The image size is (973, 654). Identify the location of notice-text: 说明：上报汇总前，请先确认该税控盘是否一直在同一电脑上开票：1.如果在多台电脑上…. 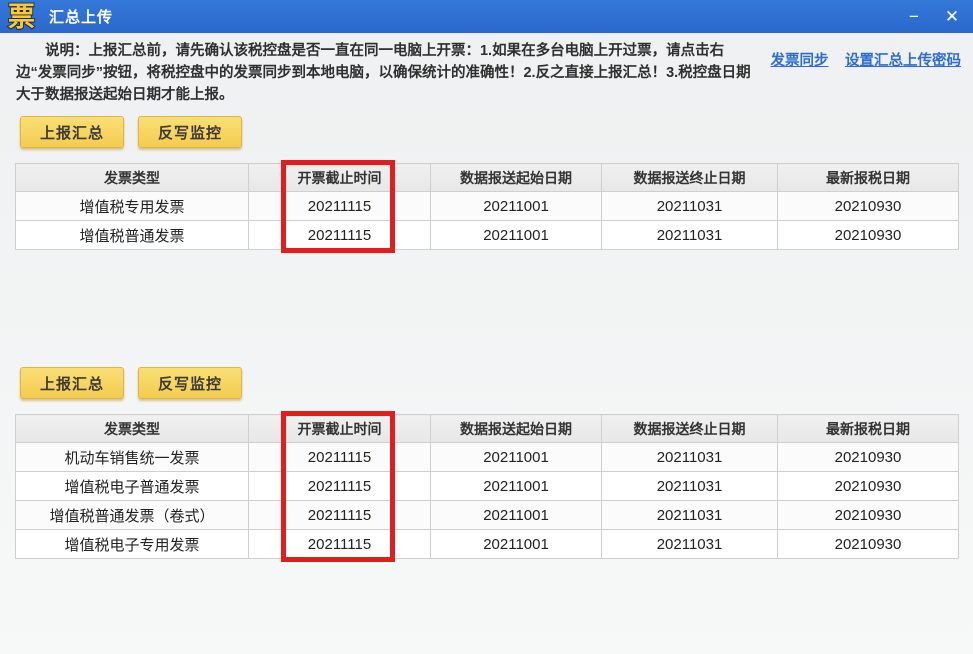
(383, 73).